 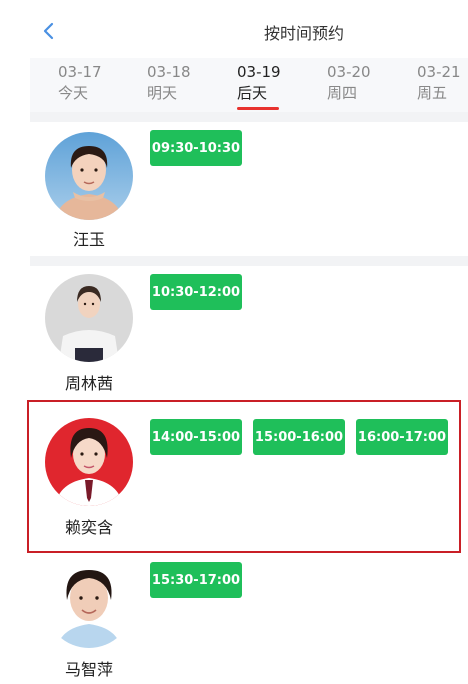 What do you see at coordinates (88, 83) in the screenshot?
I see `date-tab-0317: 03-17 今天` at bounding box center [88, 83].